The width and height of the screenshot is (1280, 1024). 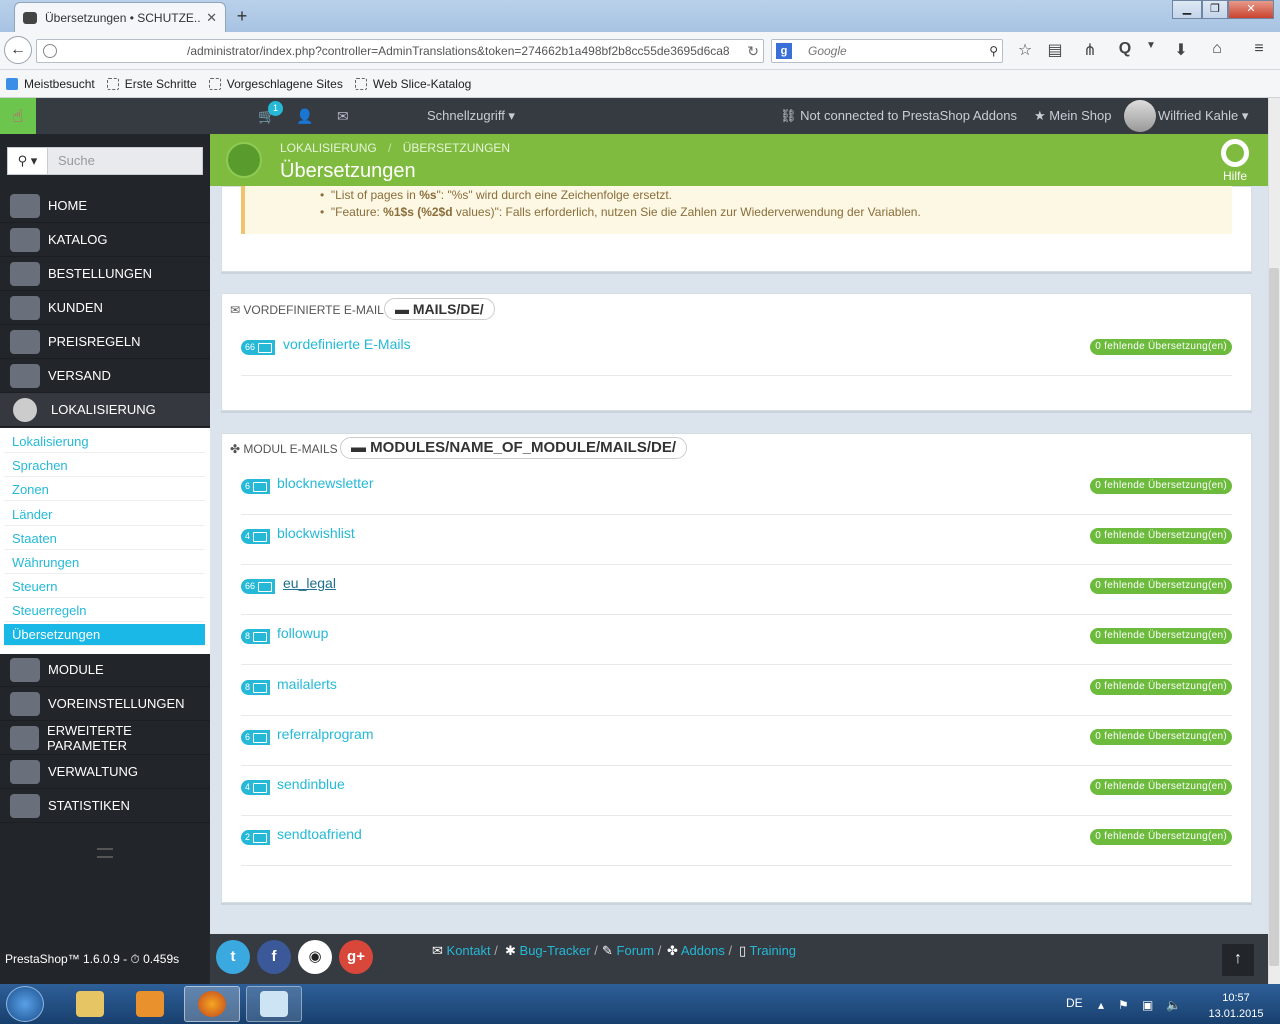 I want to click on bookmark-meistbesucht: Meistbesucht, so click(x=50, y=84).